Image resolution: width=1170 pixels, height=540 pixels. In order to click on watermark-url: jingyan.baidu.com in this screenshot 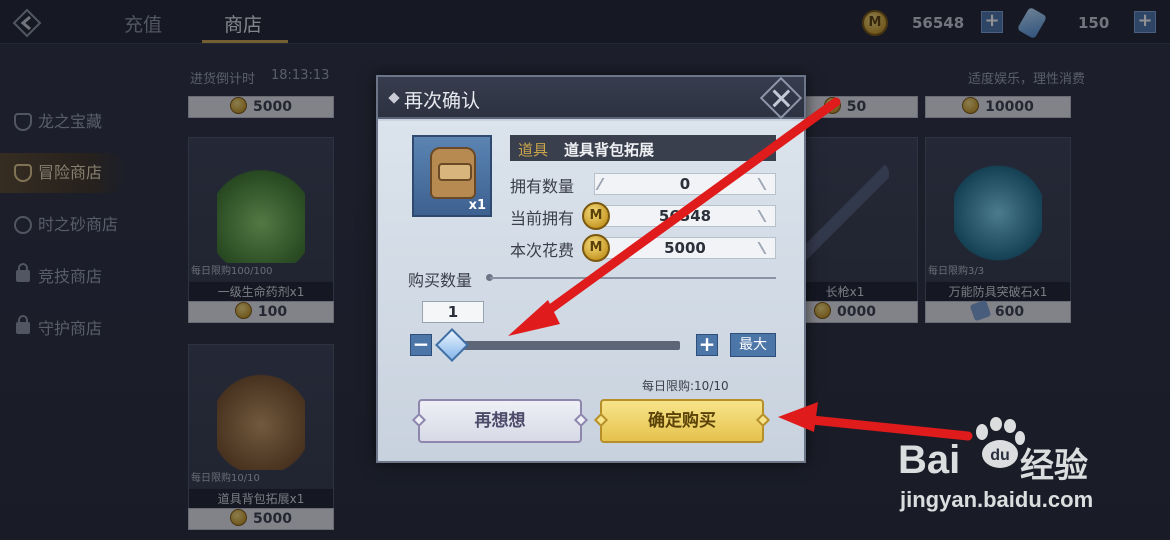, I will do `click(997, 499)`.